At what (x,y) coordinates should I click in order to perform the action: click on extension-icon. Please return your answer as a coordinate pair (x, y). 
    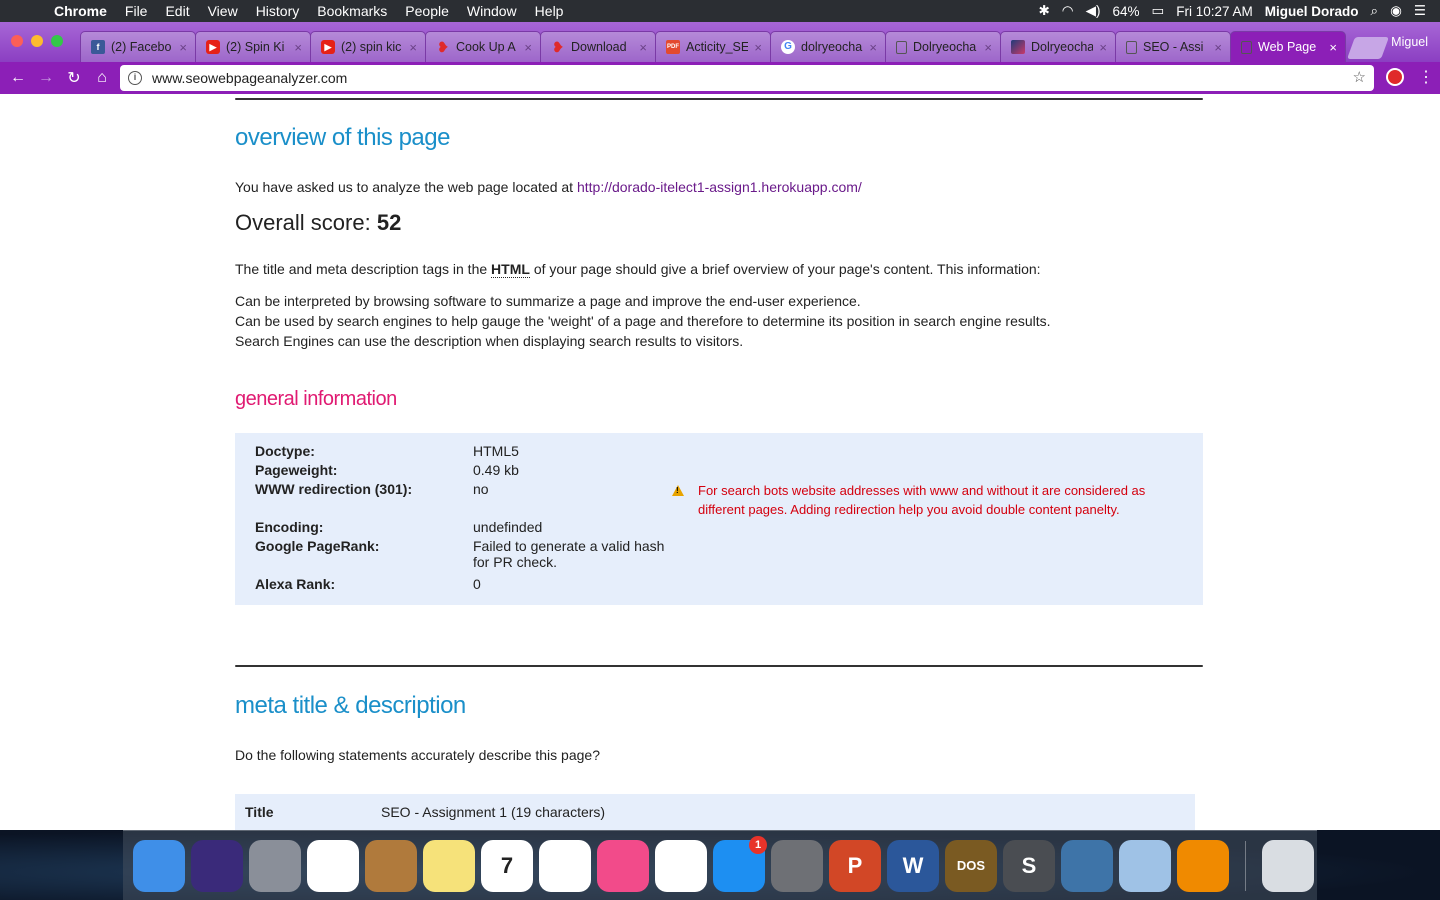
    Looking at the image, I should click on (1395, 77).